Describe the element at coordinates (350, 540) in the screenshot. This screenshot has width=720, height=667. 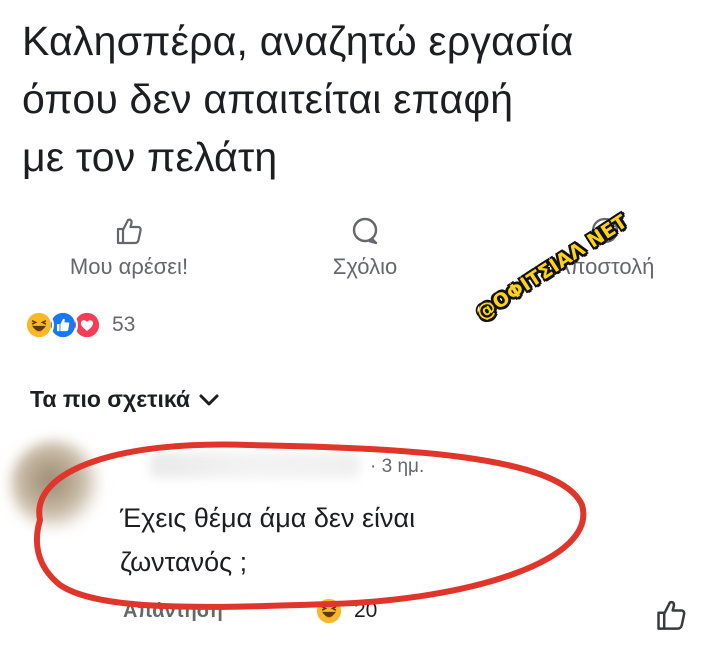
I see `comment-text: Έχεις θέμα άμα δεν είναι ζωντανός ;` at that location.